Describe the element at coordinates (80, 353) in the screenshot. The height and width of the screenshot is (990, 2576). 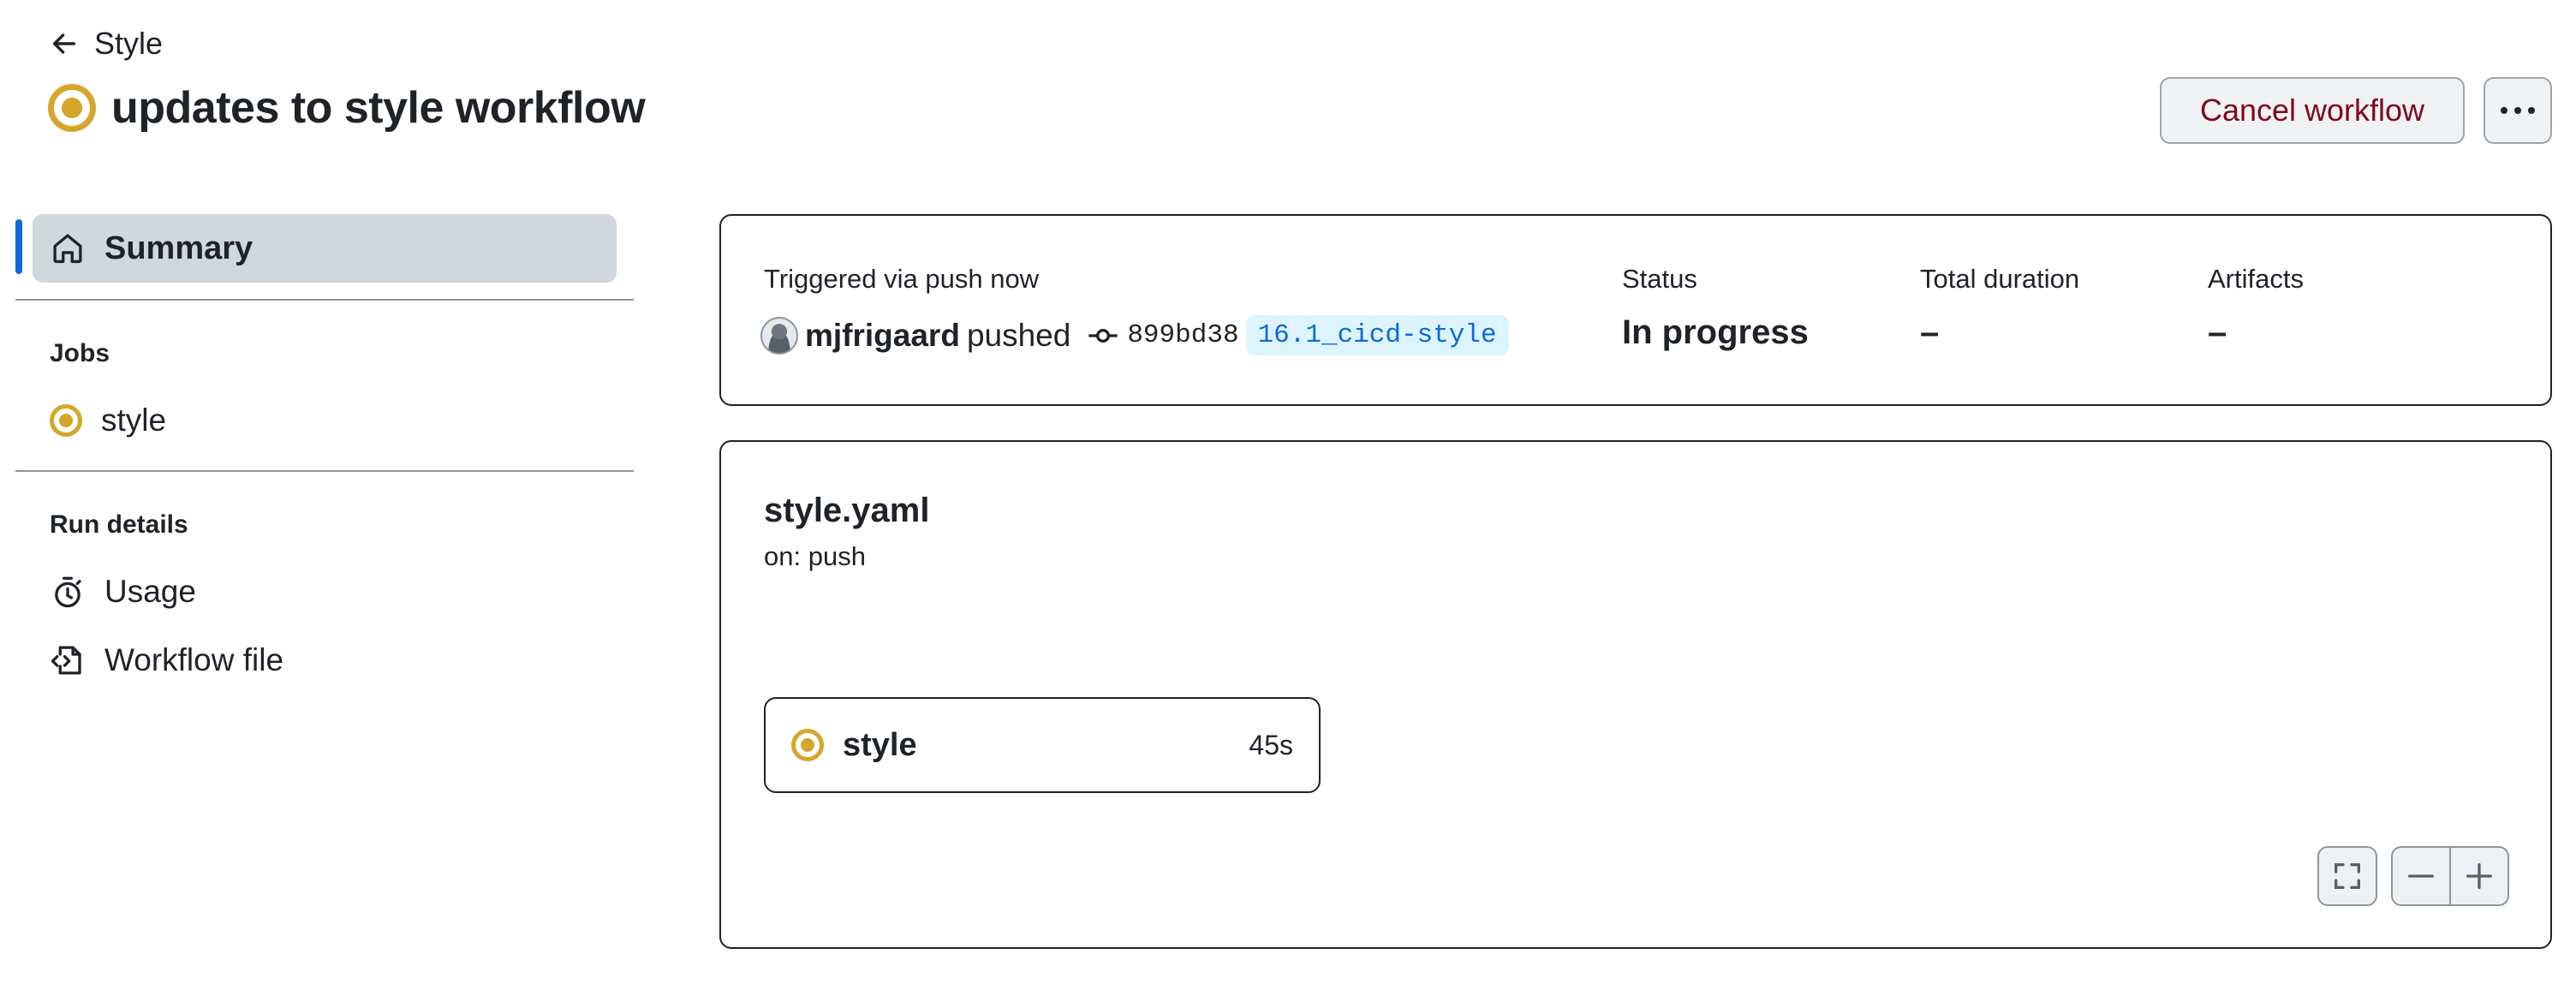
I see `jobs-heading: Jobs` at that location.